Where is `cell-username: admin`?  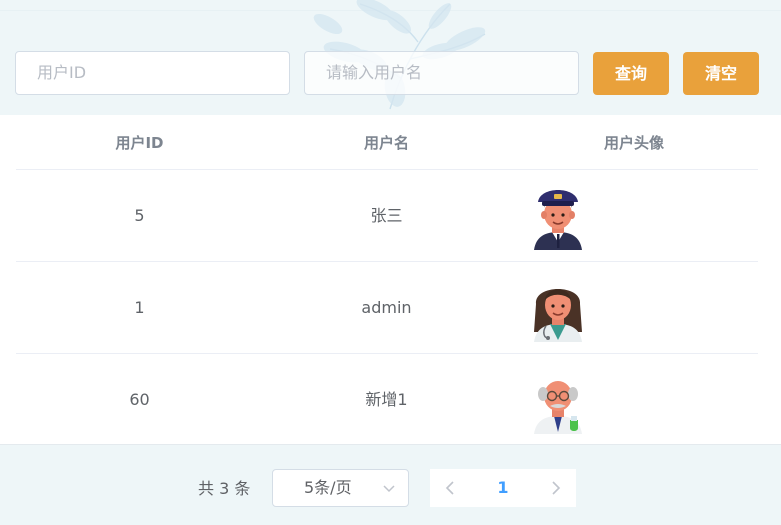
cell-username: admin is located at coordinates (386, 307).